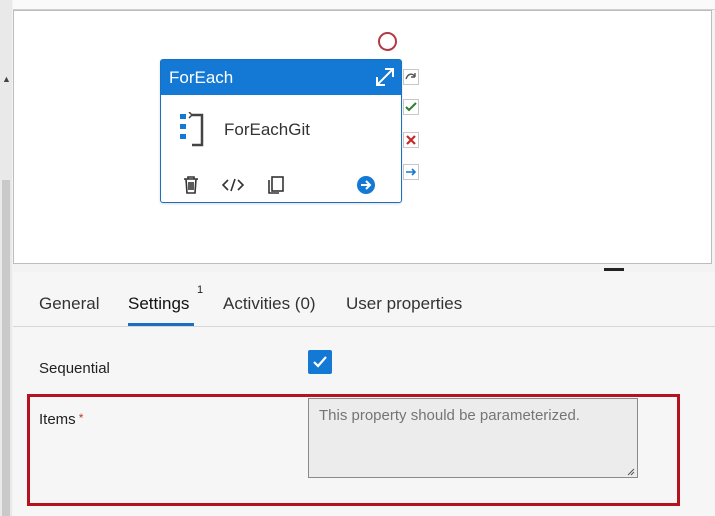  Describe the element at coordinates (411, 140) in the screenshot. I see `failure-icon` at that location.